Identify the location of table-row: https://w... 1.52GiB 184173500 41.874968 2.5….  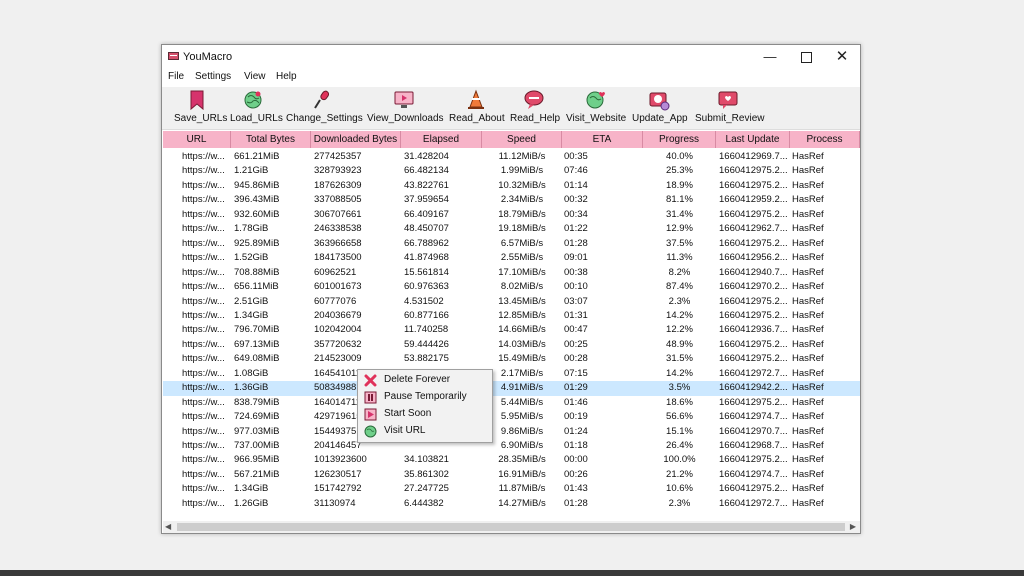
(511, 258).